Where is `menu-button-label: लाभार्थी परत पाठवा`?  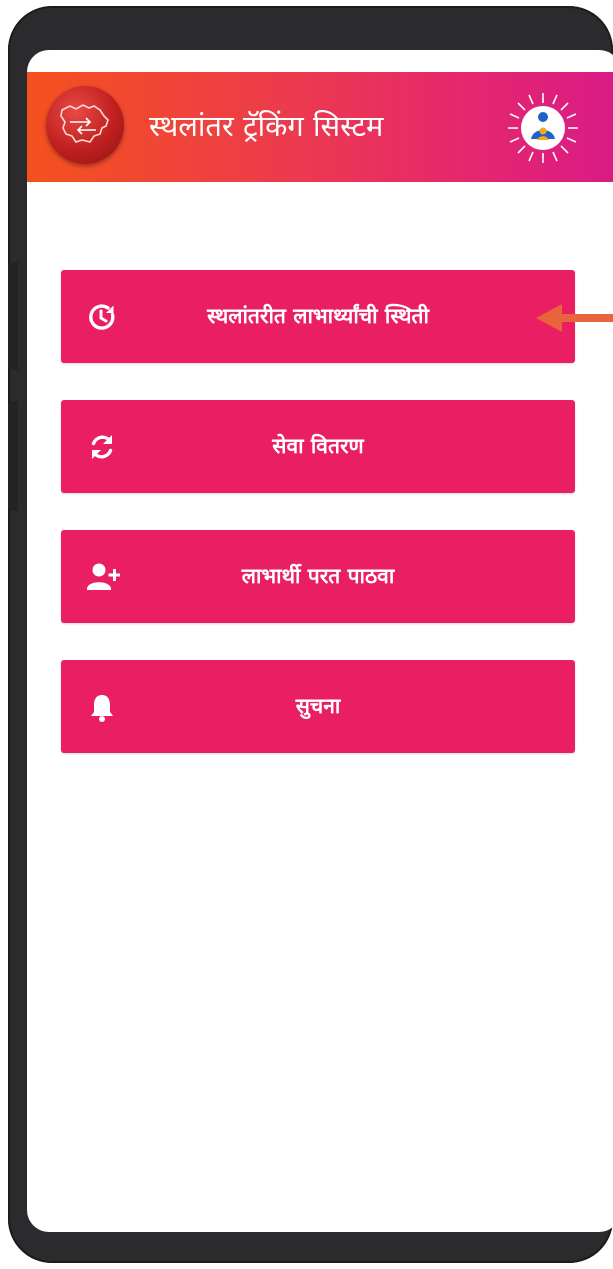 menu-button-label: लाभार्थी परत पाठवा is located at coordinates (318, 576).